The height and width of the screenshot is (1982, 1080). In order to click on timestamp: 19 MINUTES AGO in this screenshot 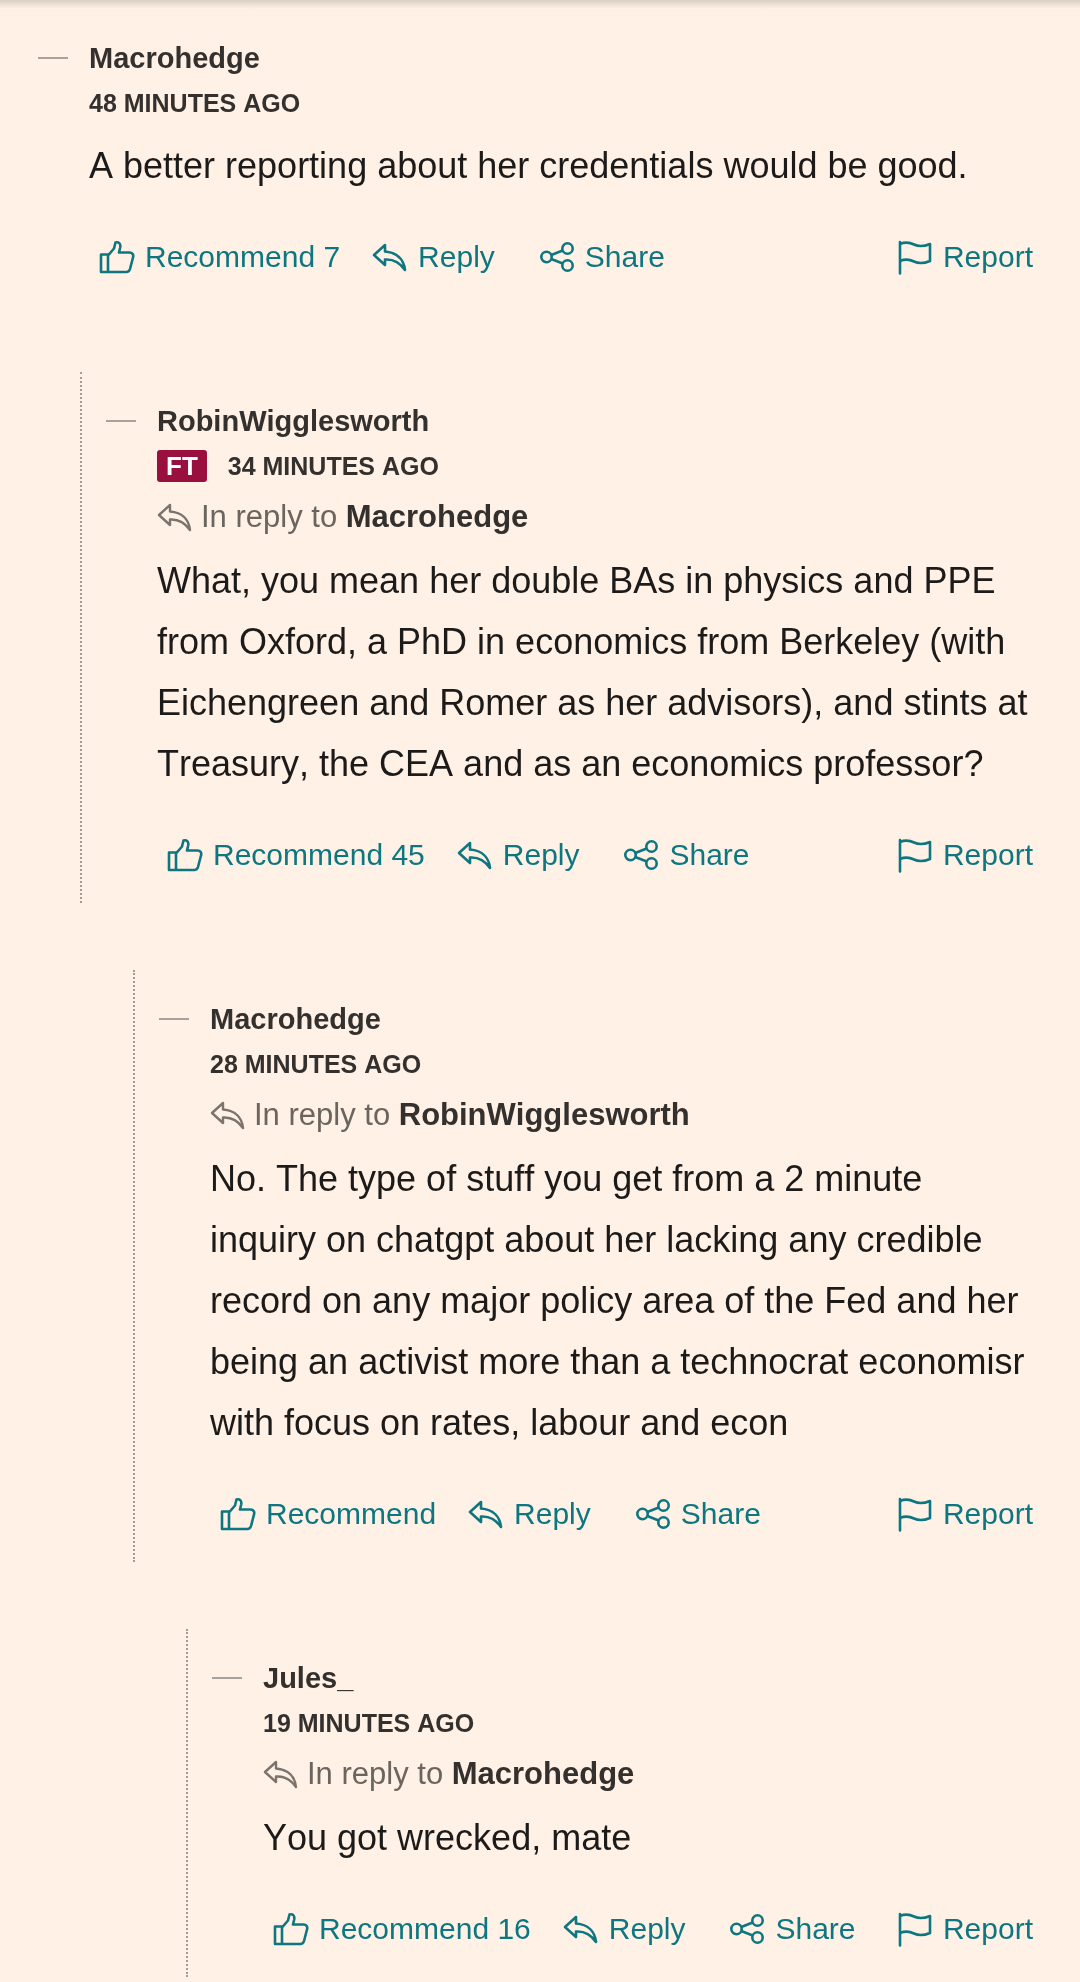, I will do `click(369, 1723)`.